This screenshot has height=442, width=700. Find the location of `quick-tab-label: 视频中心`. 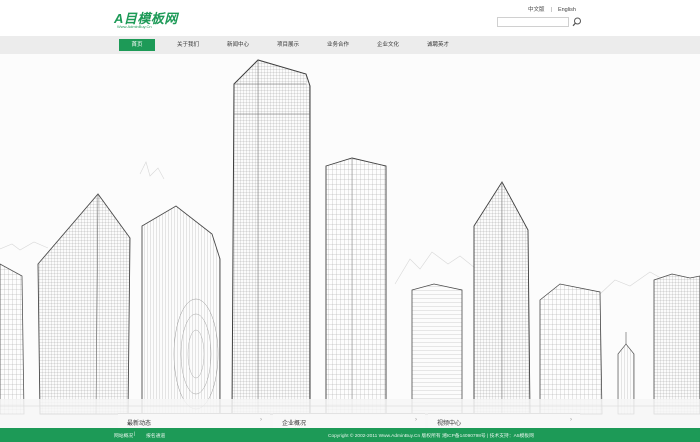

quick-tab-label: 视频中心 is located at coordinates (449, 424).